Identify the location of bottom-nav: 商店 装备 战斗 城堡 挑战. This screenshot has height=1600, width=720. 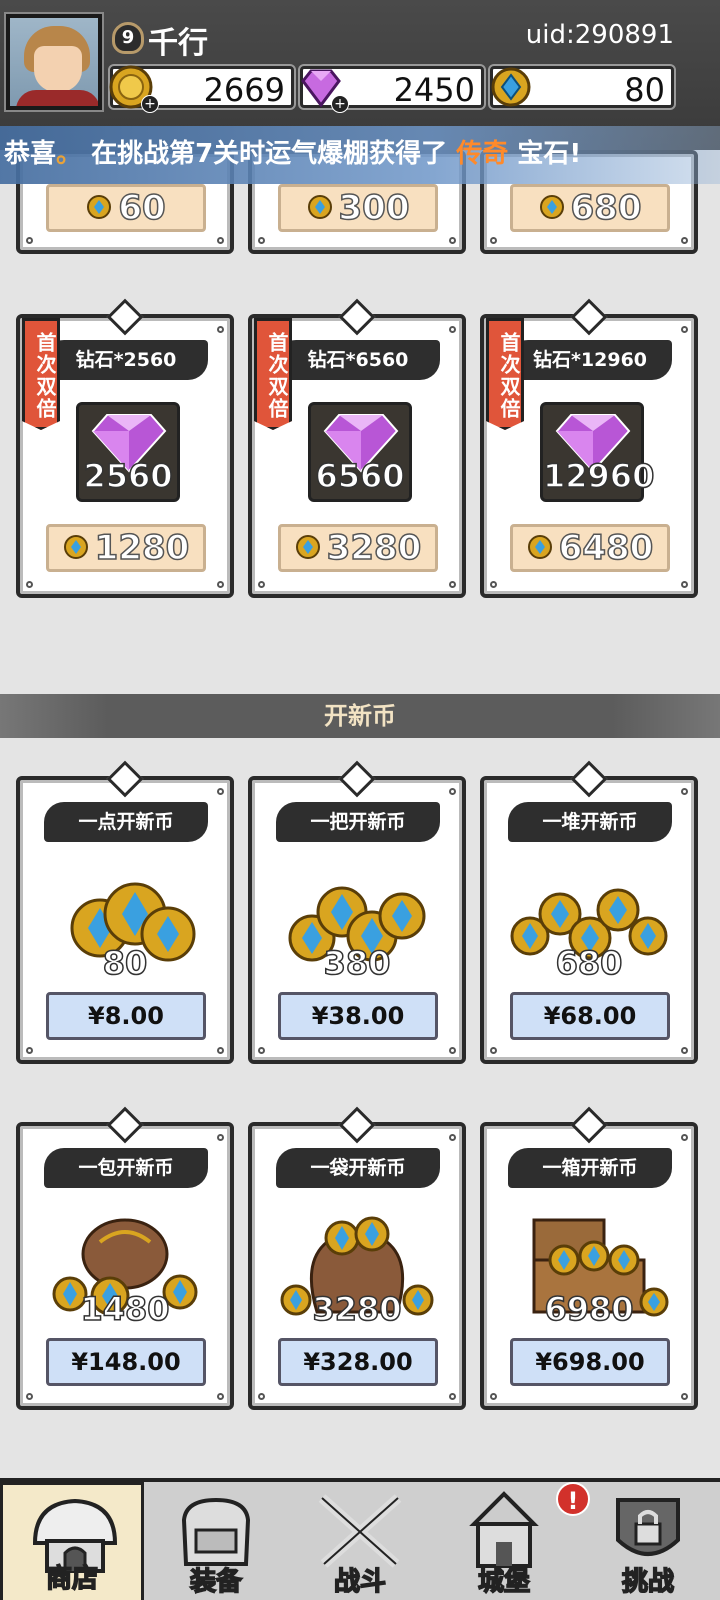
(360, 1539).